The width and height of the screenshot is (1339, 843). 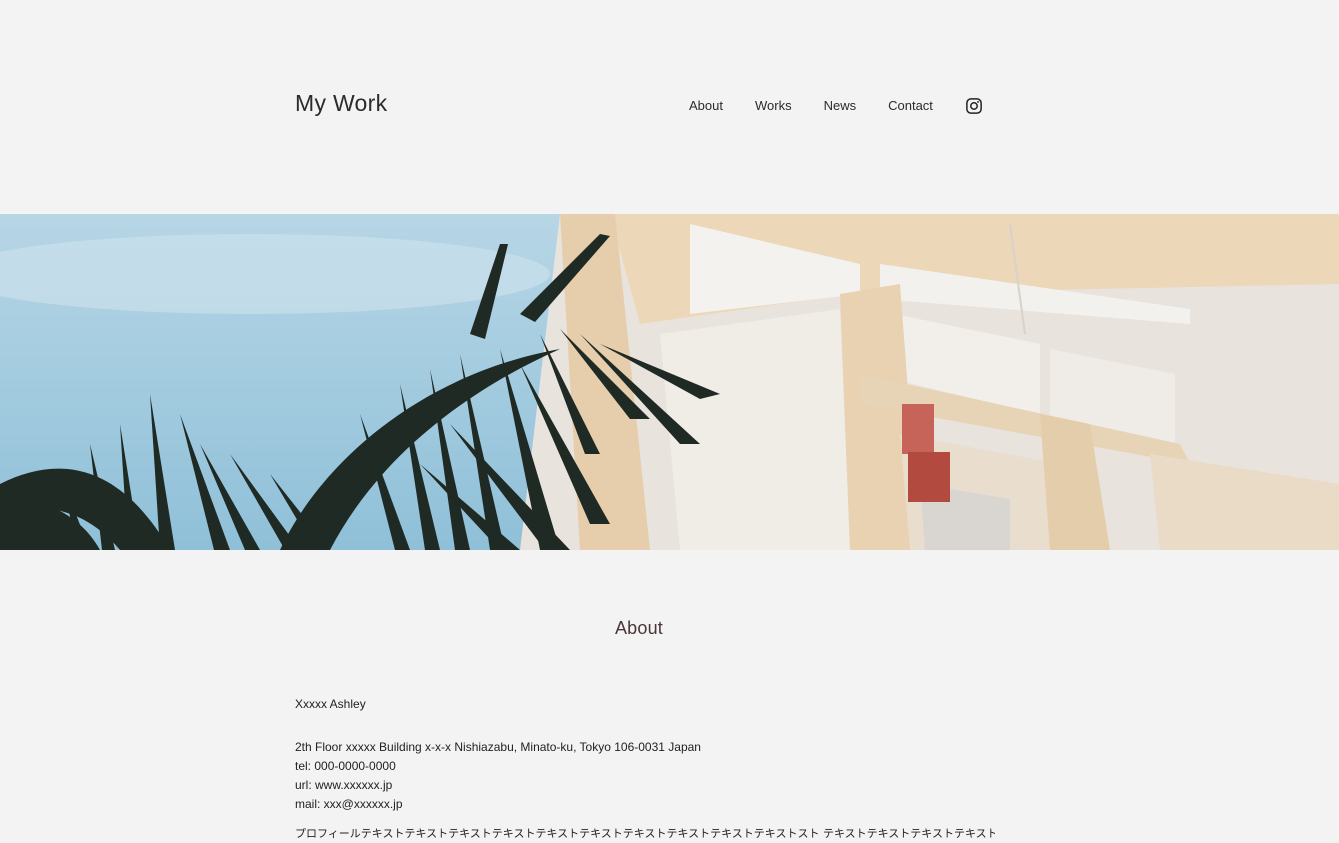 What do you see at coordinates (639, 628) in the screenshot?
I see `section-title: About` at bounding box center [639, 628].